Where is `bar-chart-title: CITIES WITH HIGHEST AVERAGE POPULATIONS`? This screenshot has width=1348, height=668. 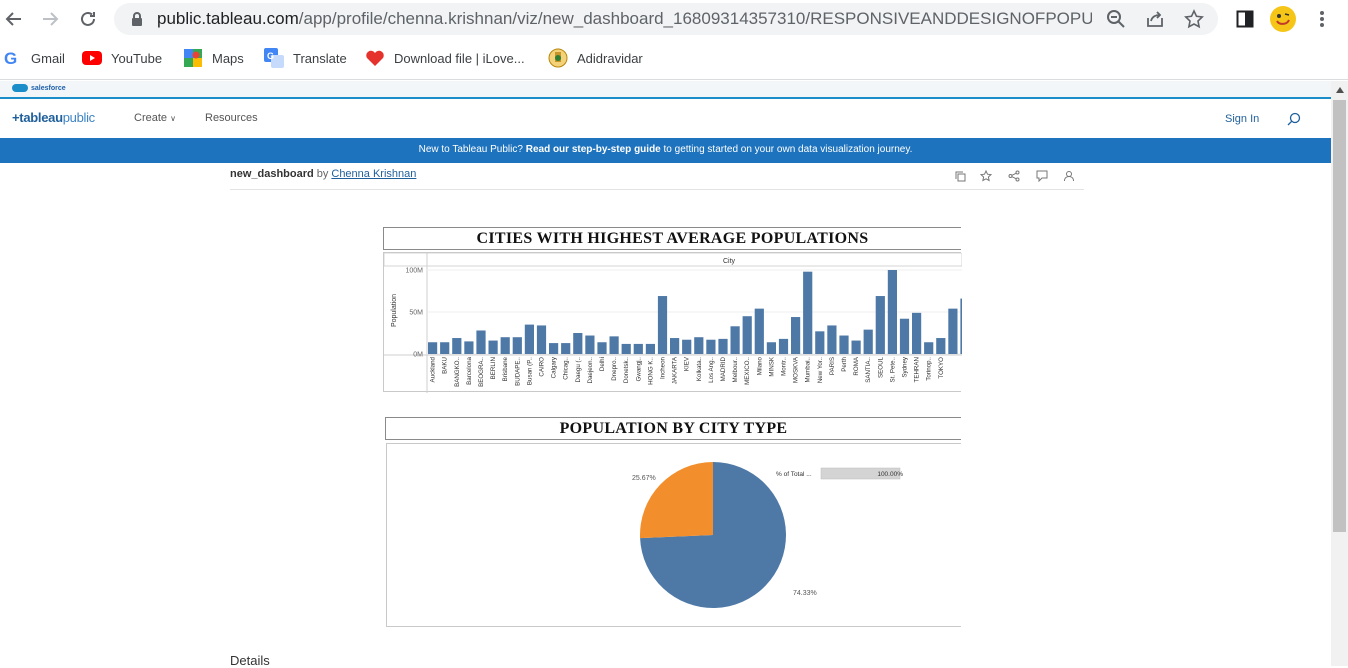
bar-chart-title: CITIES WITH HIGHEST AVERAGE POPULATIONS is located at coordinates (672, 238).